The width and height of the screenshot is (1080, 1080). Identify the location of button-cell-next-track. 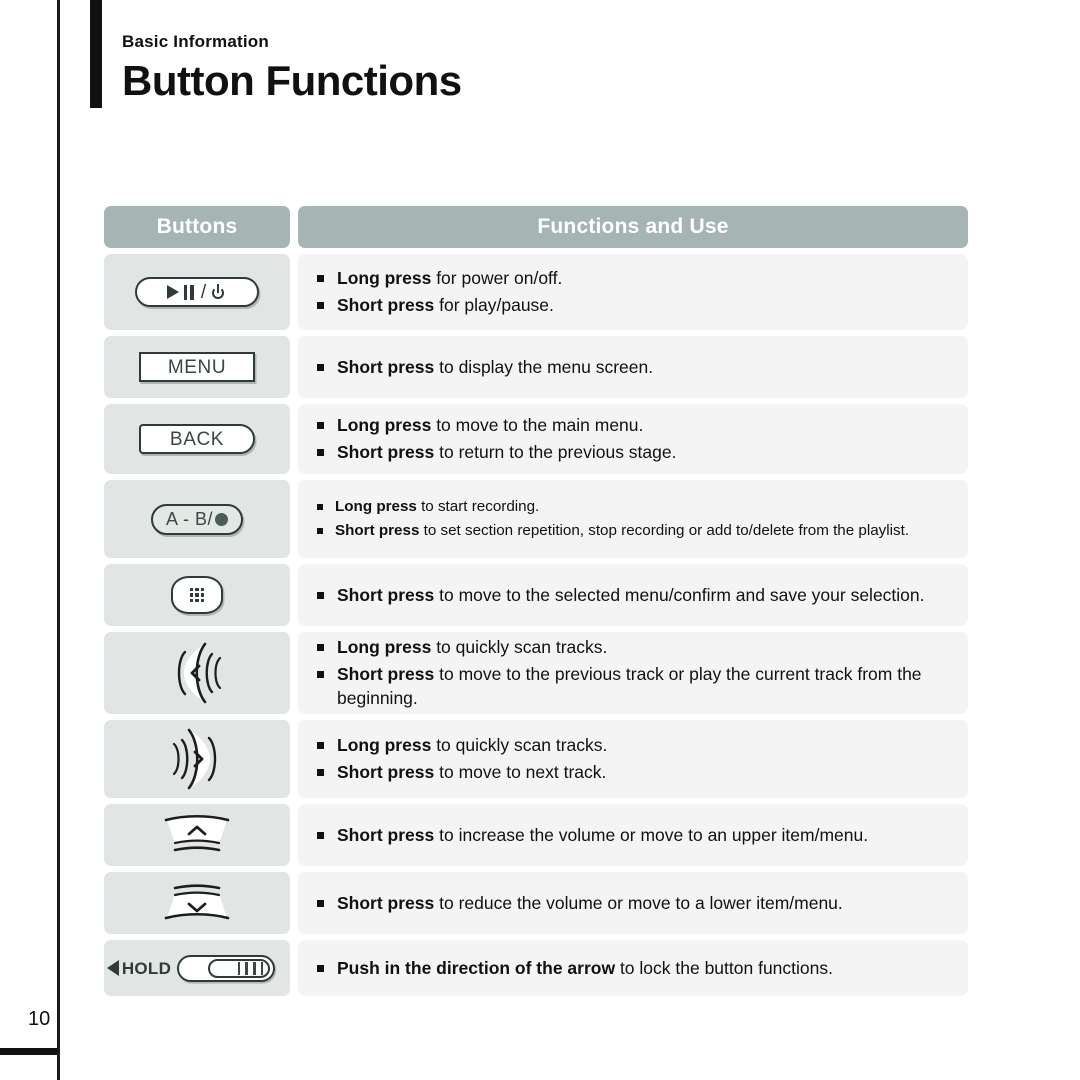
(197, 759).